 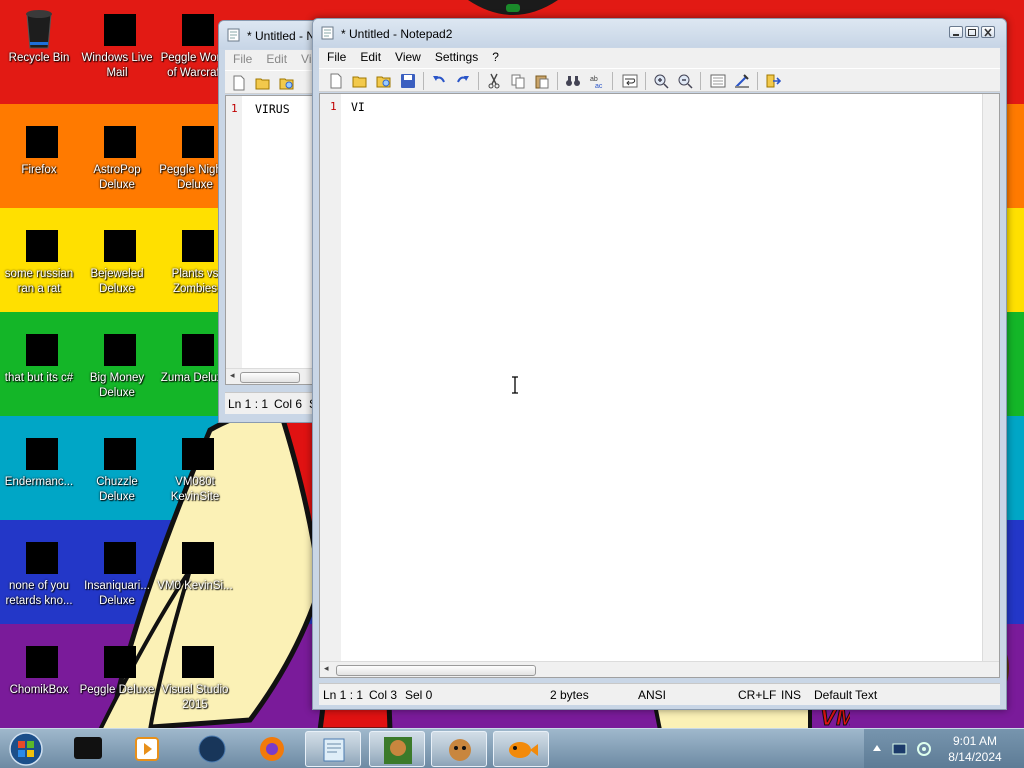 What do you see at coordinates (88, 749) in the screenshot?
I see `taskbar-app-tv` at bounding box center [88, 749].